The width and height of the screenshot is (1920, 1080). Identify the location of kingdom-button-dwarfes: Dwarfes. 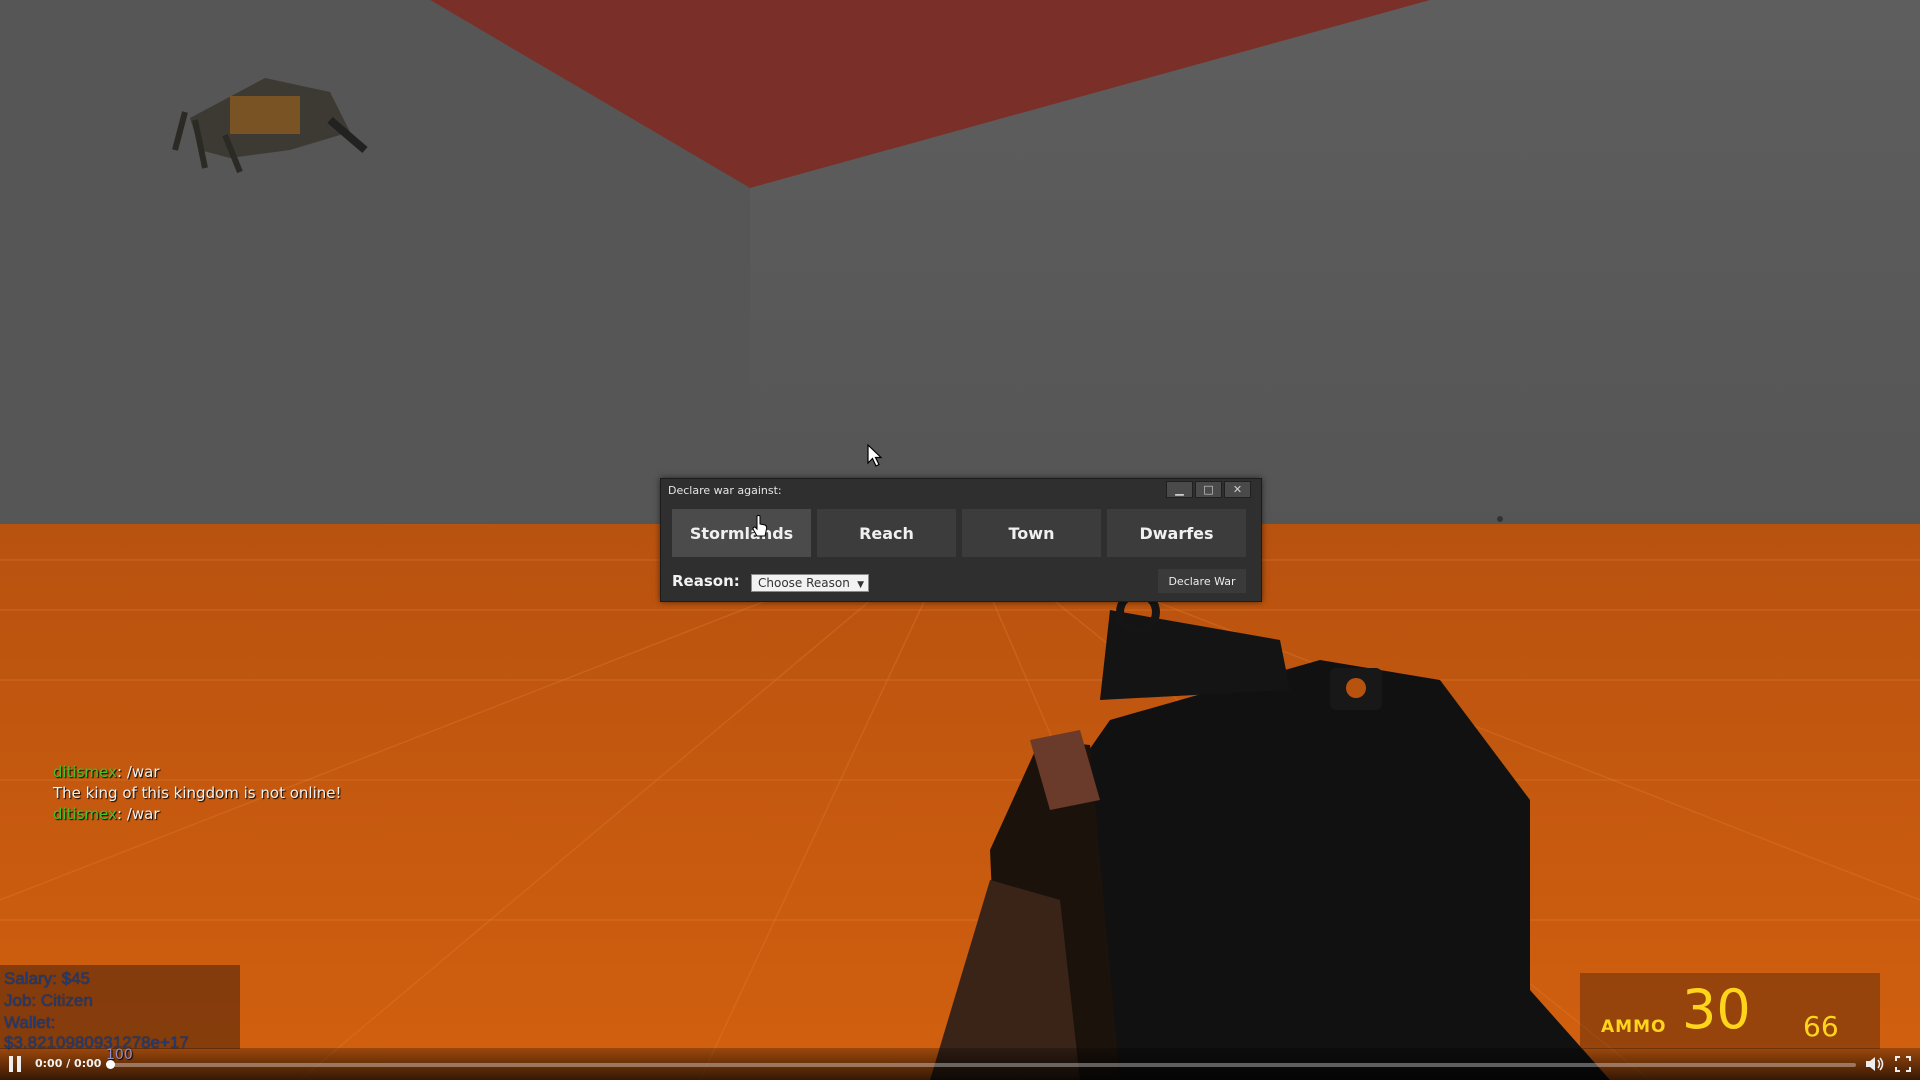
(1176, 533).